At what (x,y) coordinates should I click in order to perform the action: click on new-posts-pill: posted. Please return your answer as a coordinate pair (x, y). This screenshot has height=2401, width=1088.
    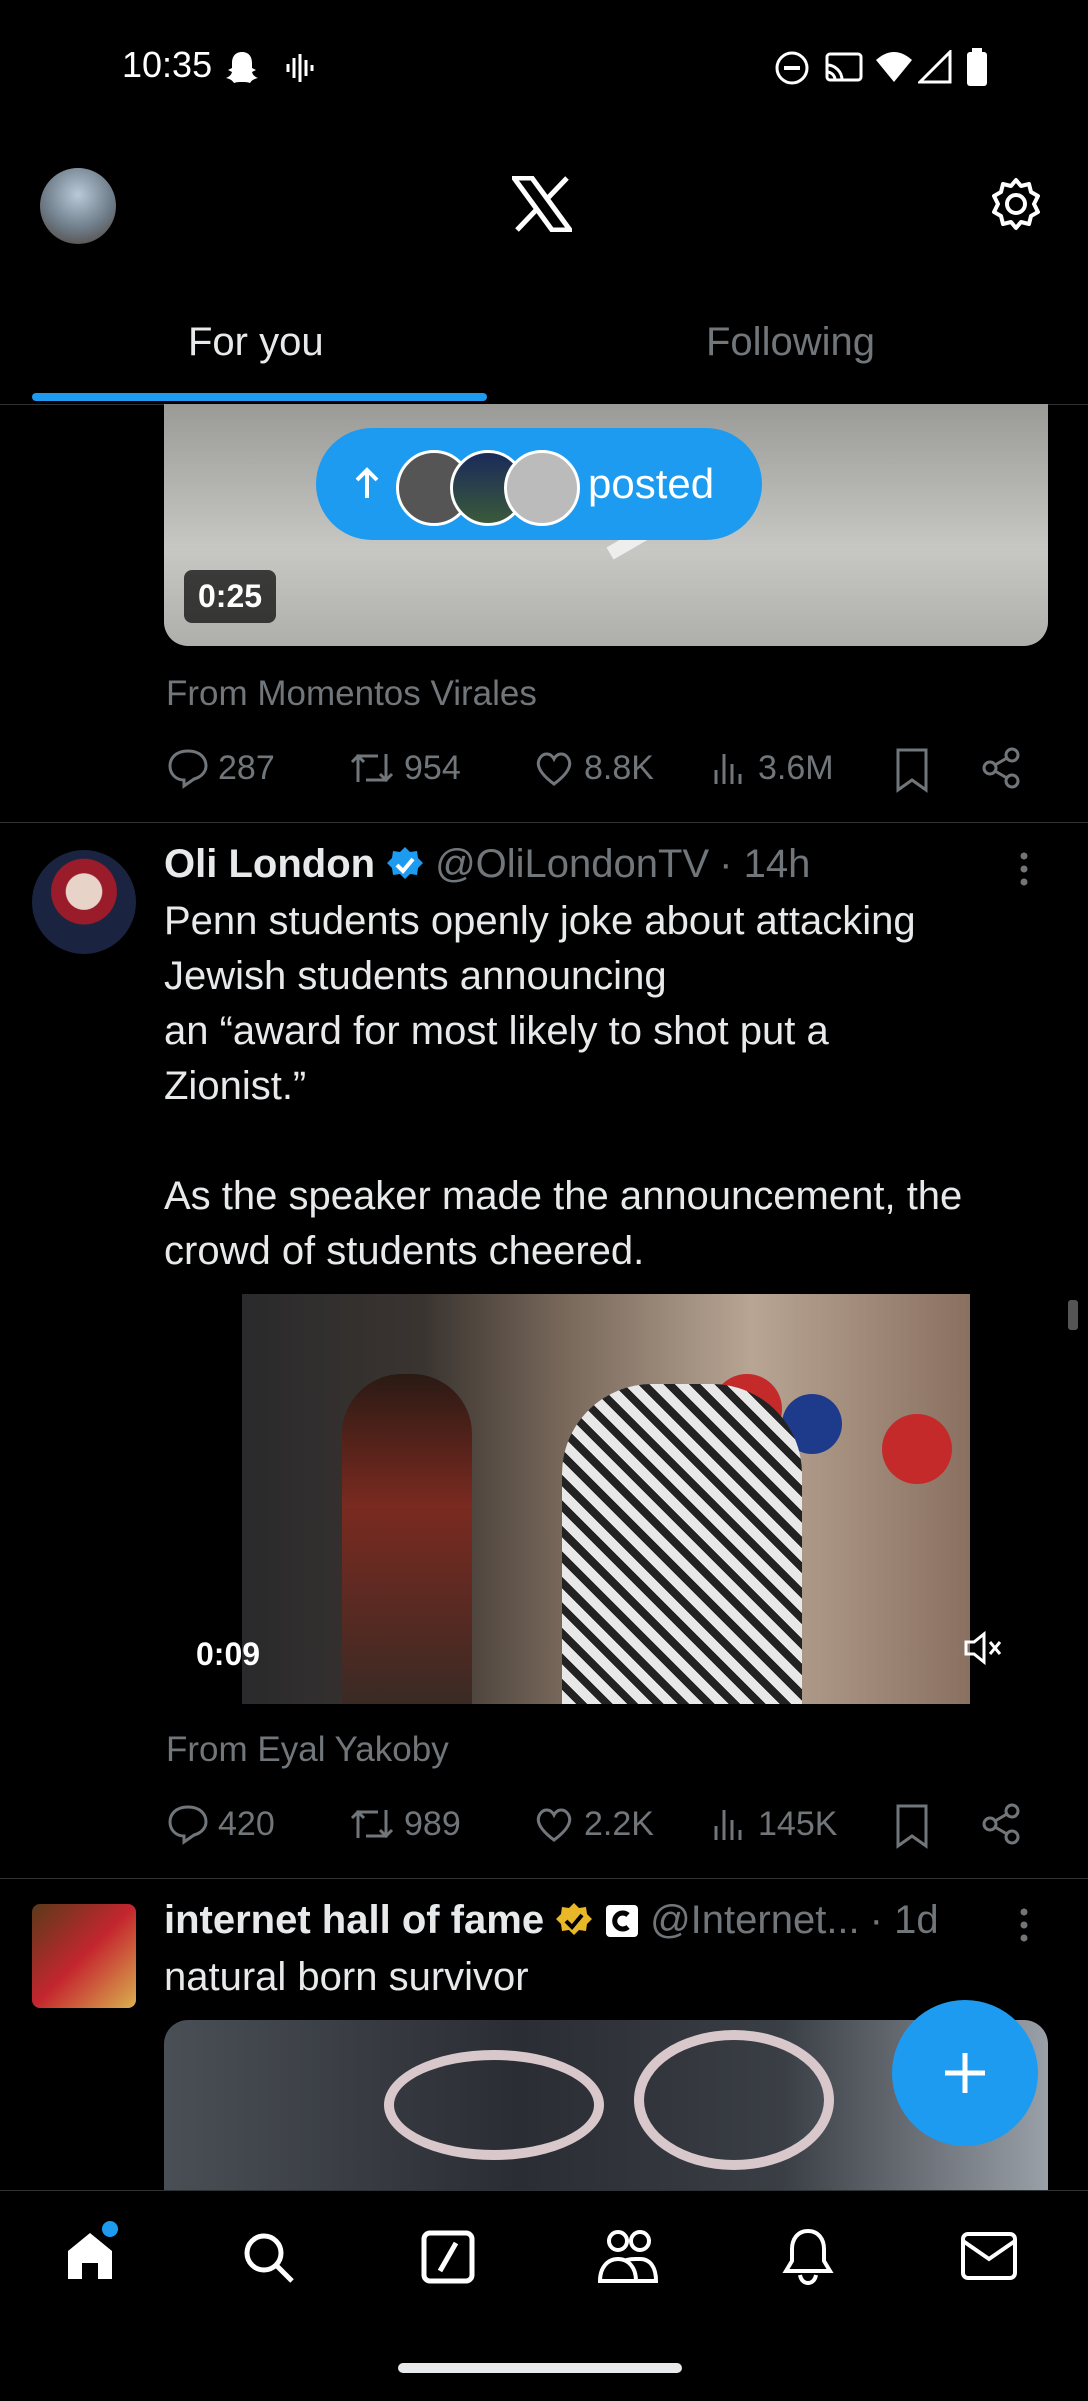
    Looking at the image, I should click on (539, 484).